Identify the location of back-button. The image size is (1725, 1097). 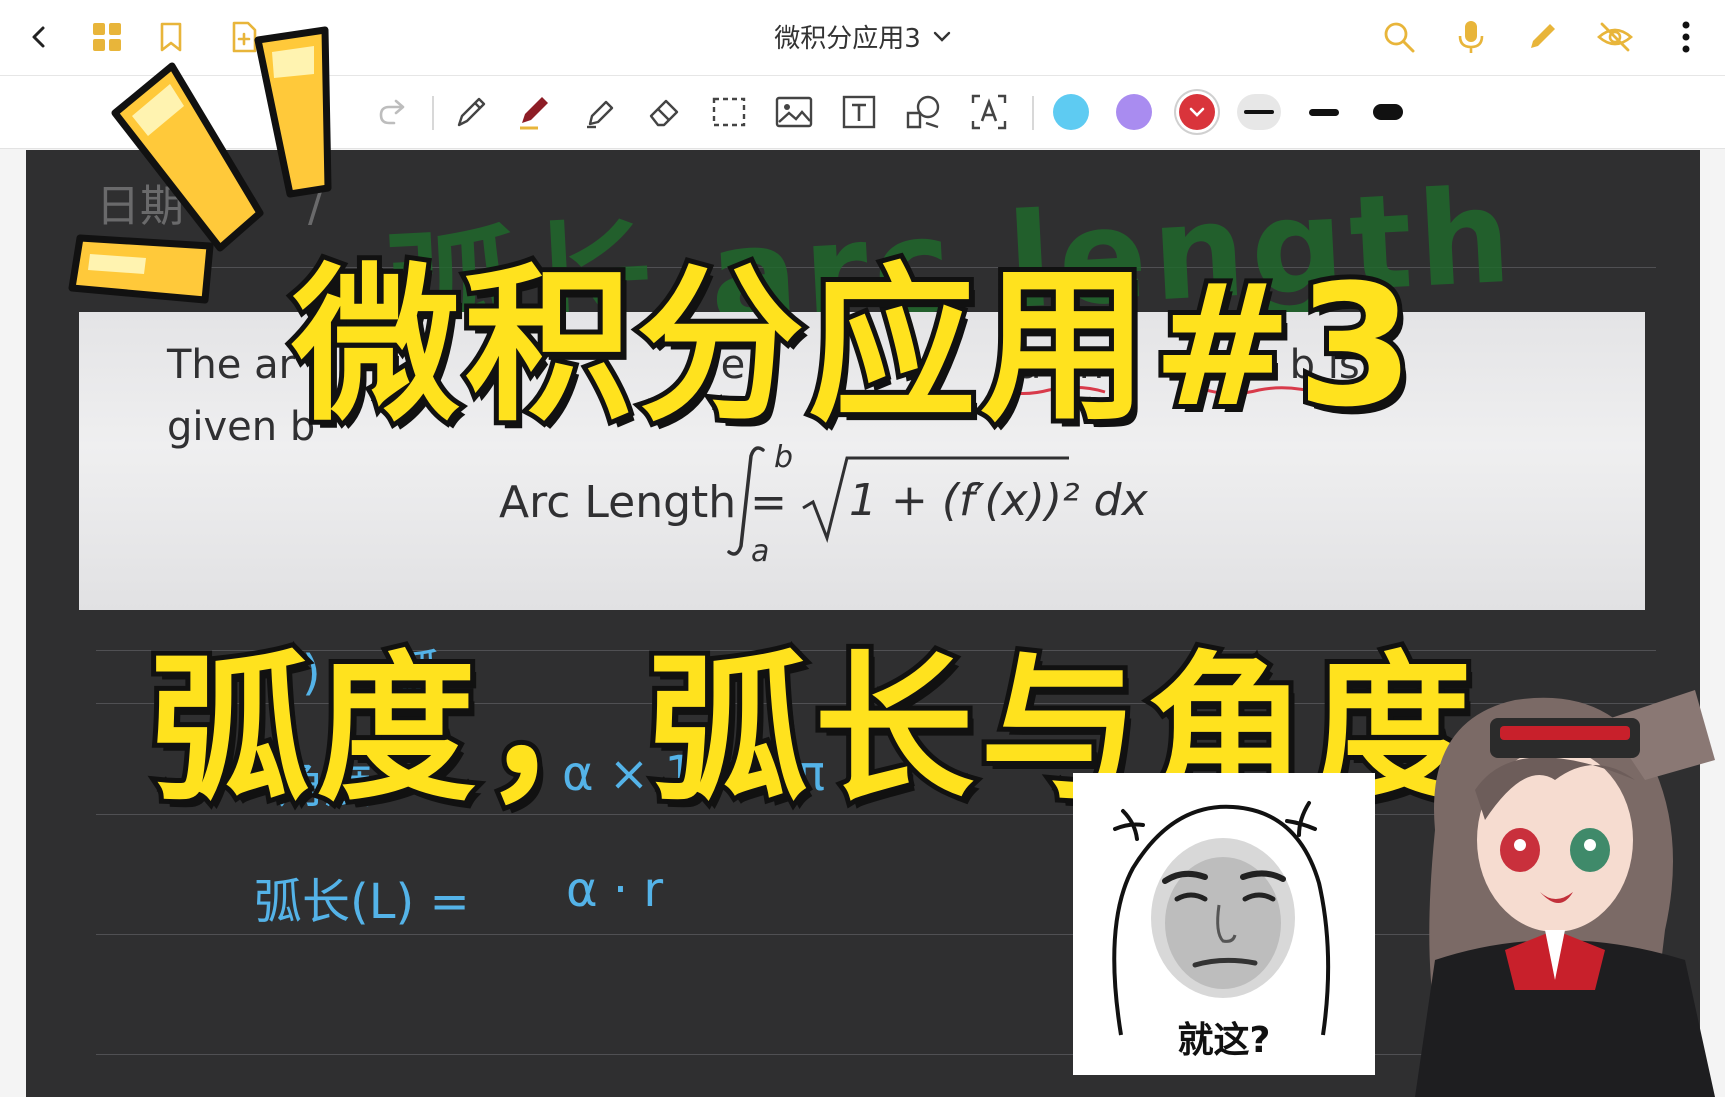
(39, 37).